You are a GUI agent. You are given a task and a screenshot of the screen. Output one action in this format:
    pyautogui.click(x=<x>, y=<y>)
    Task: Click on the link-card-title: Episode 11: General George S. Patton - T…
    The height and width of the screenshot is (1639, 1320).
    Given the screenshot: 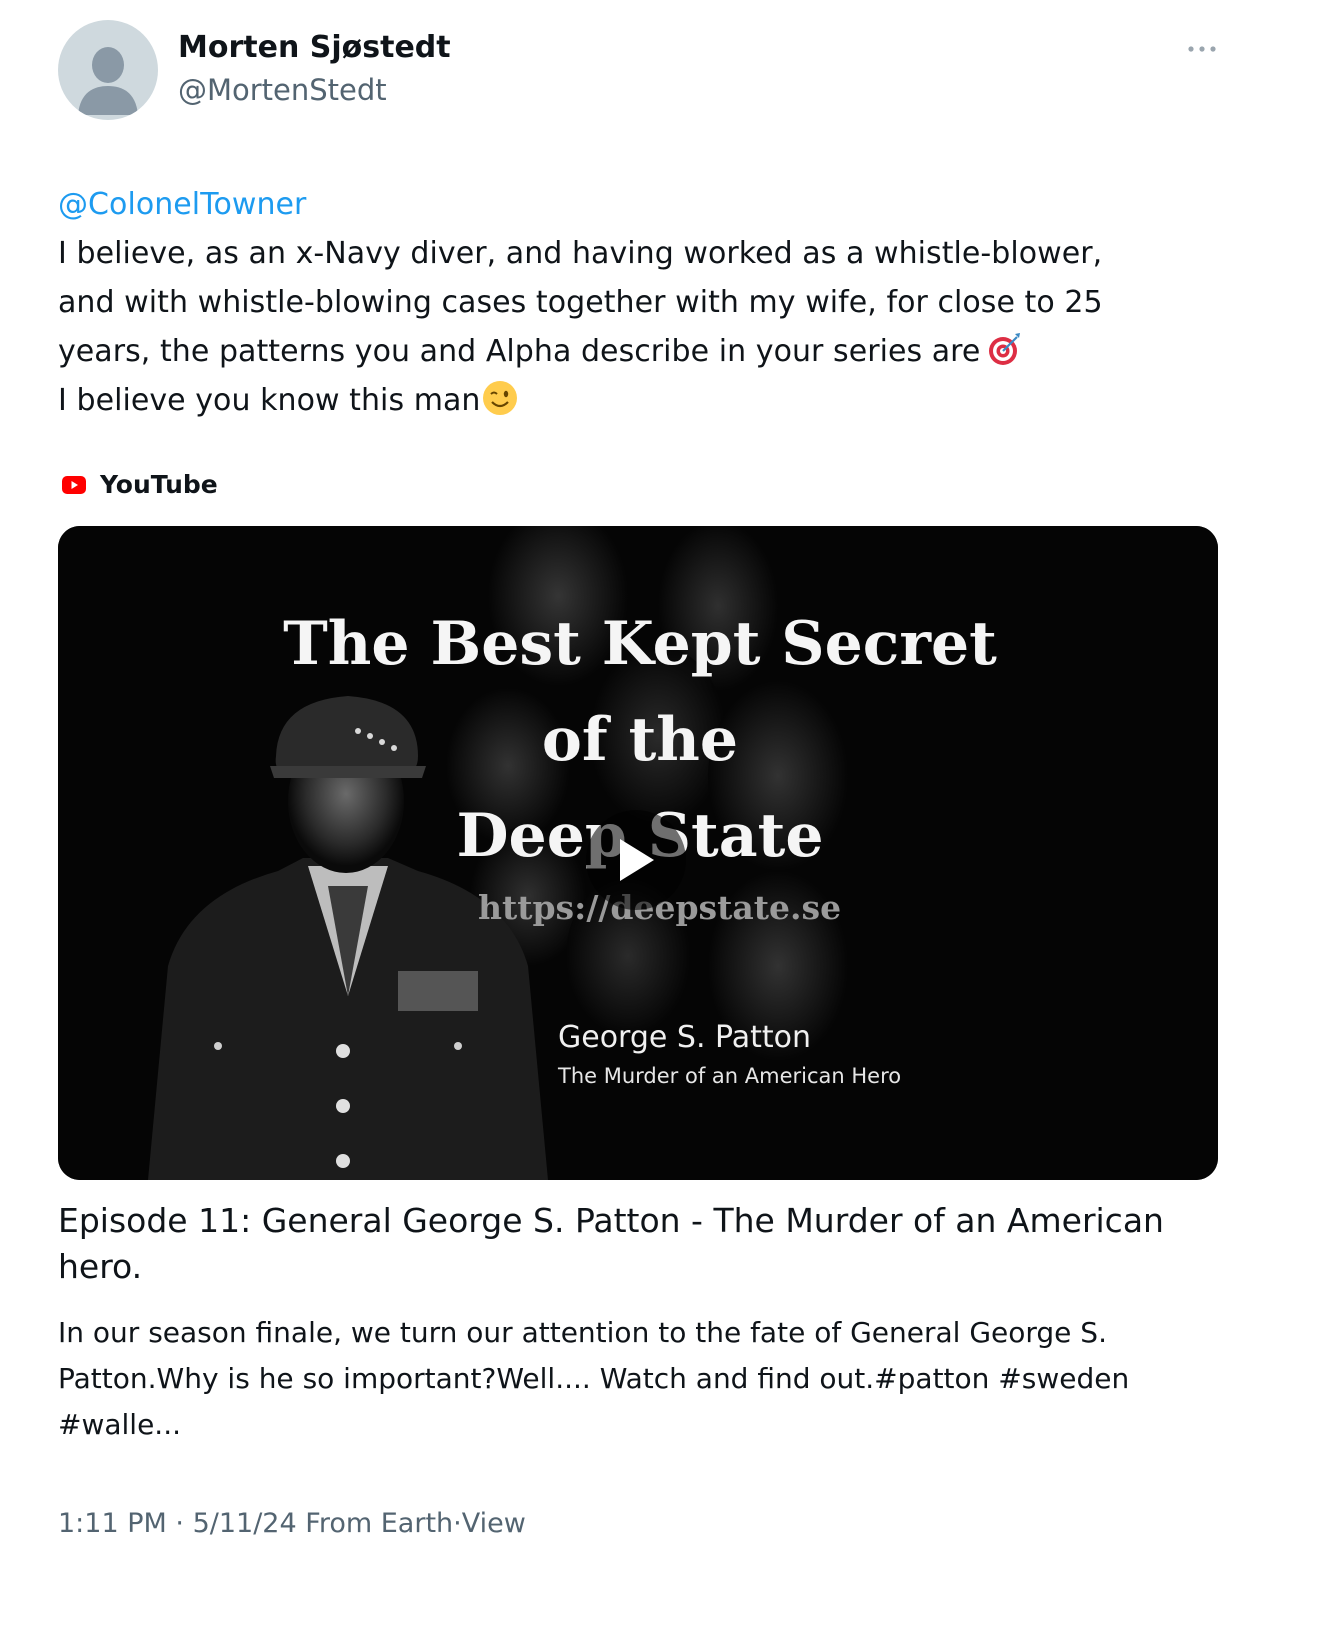 What is the action you would take?
    pyautogui.click(x=648, y=1244)
    